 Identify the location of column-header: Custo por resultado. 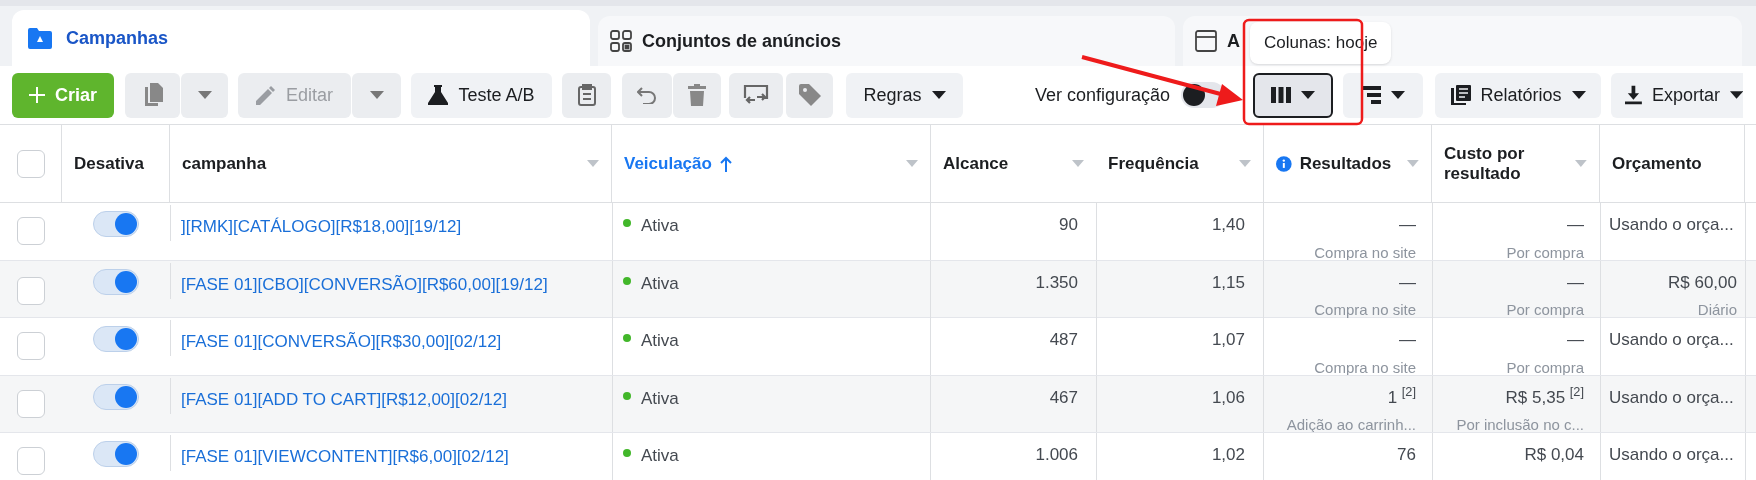
(1502, 163).